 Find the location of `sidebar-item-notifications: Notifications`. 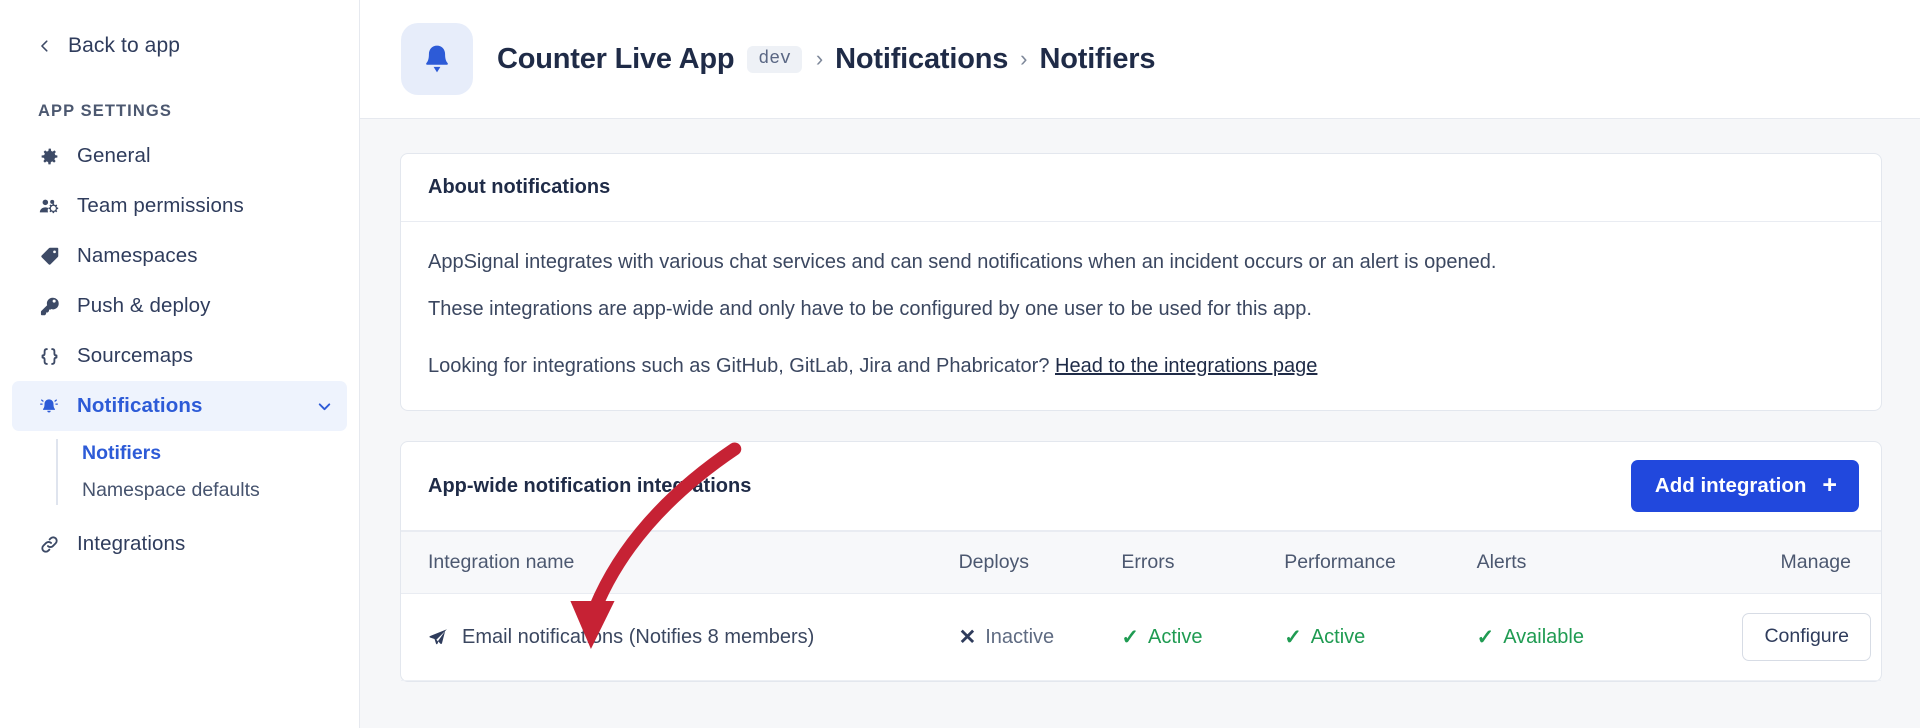

sidebar-item-notifications: Notifications is located at coordinates (179, 406).